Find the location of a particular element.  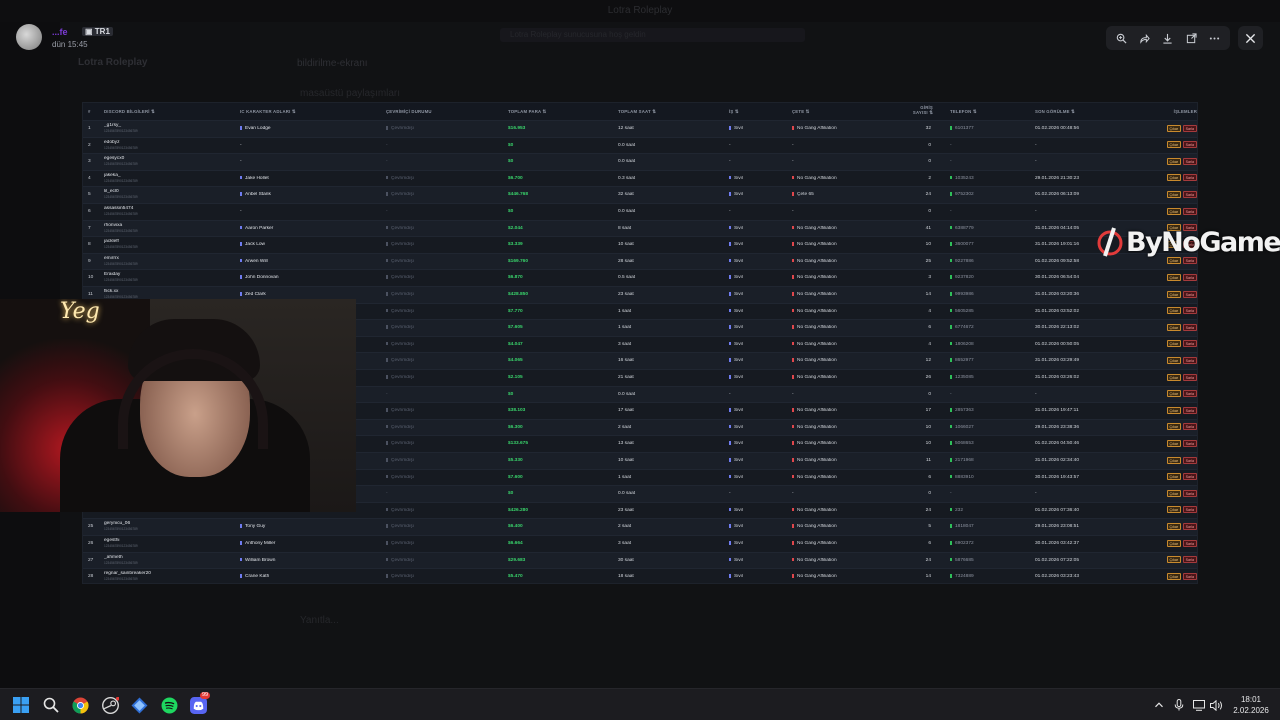

col-header: İŞ ⇅ is located at coordinates (759, 112).